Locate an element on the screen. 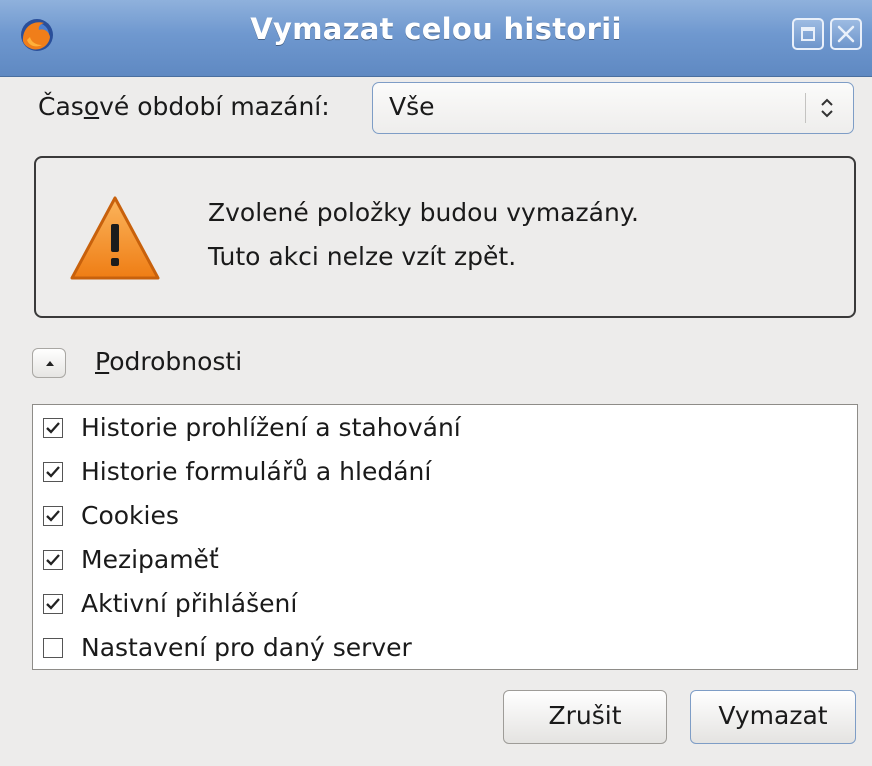  item-label: Cookies is located at coordinates (130, 515).